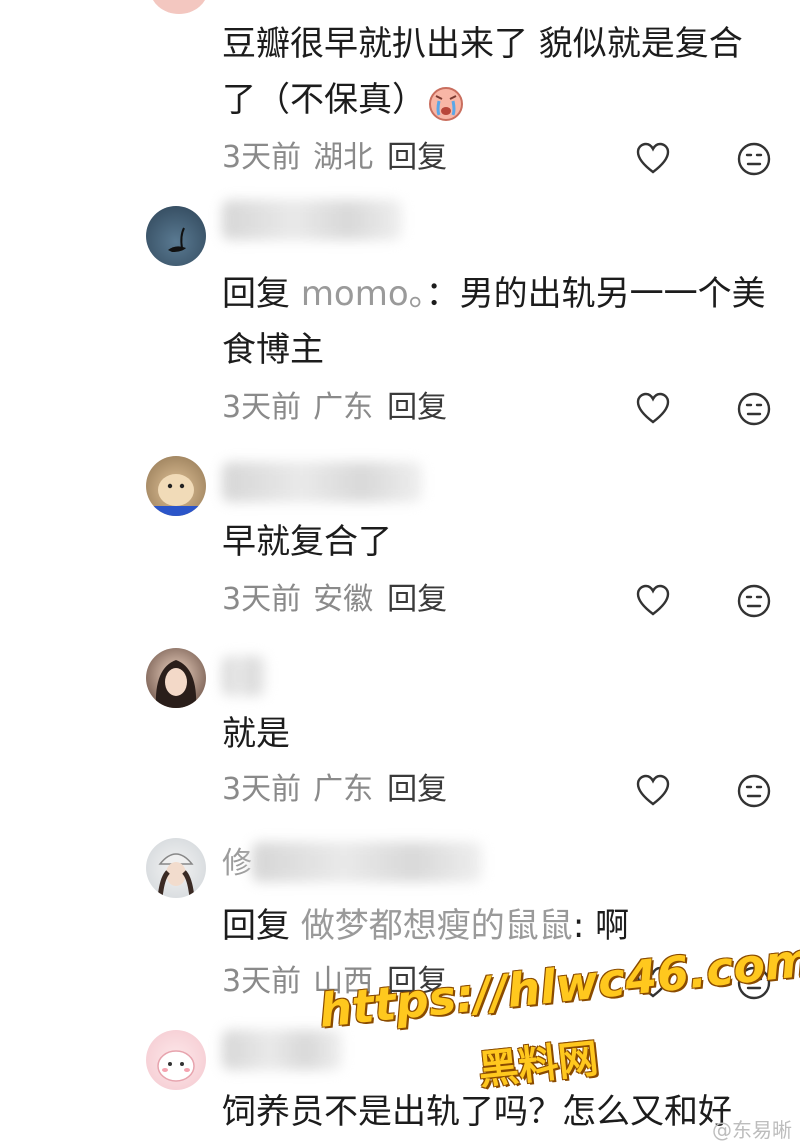 The image size is (800, 1147). I want to click on comment-text: 豆瓣很早就扒出来了 貌似就是复合了（不保真）, so click(482, 72).